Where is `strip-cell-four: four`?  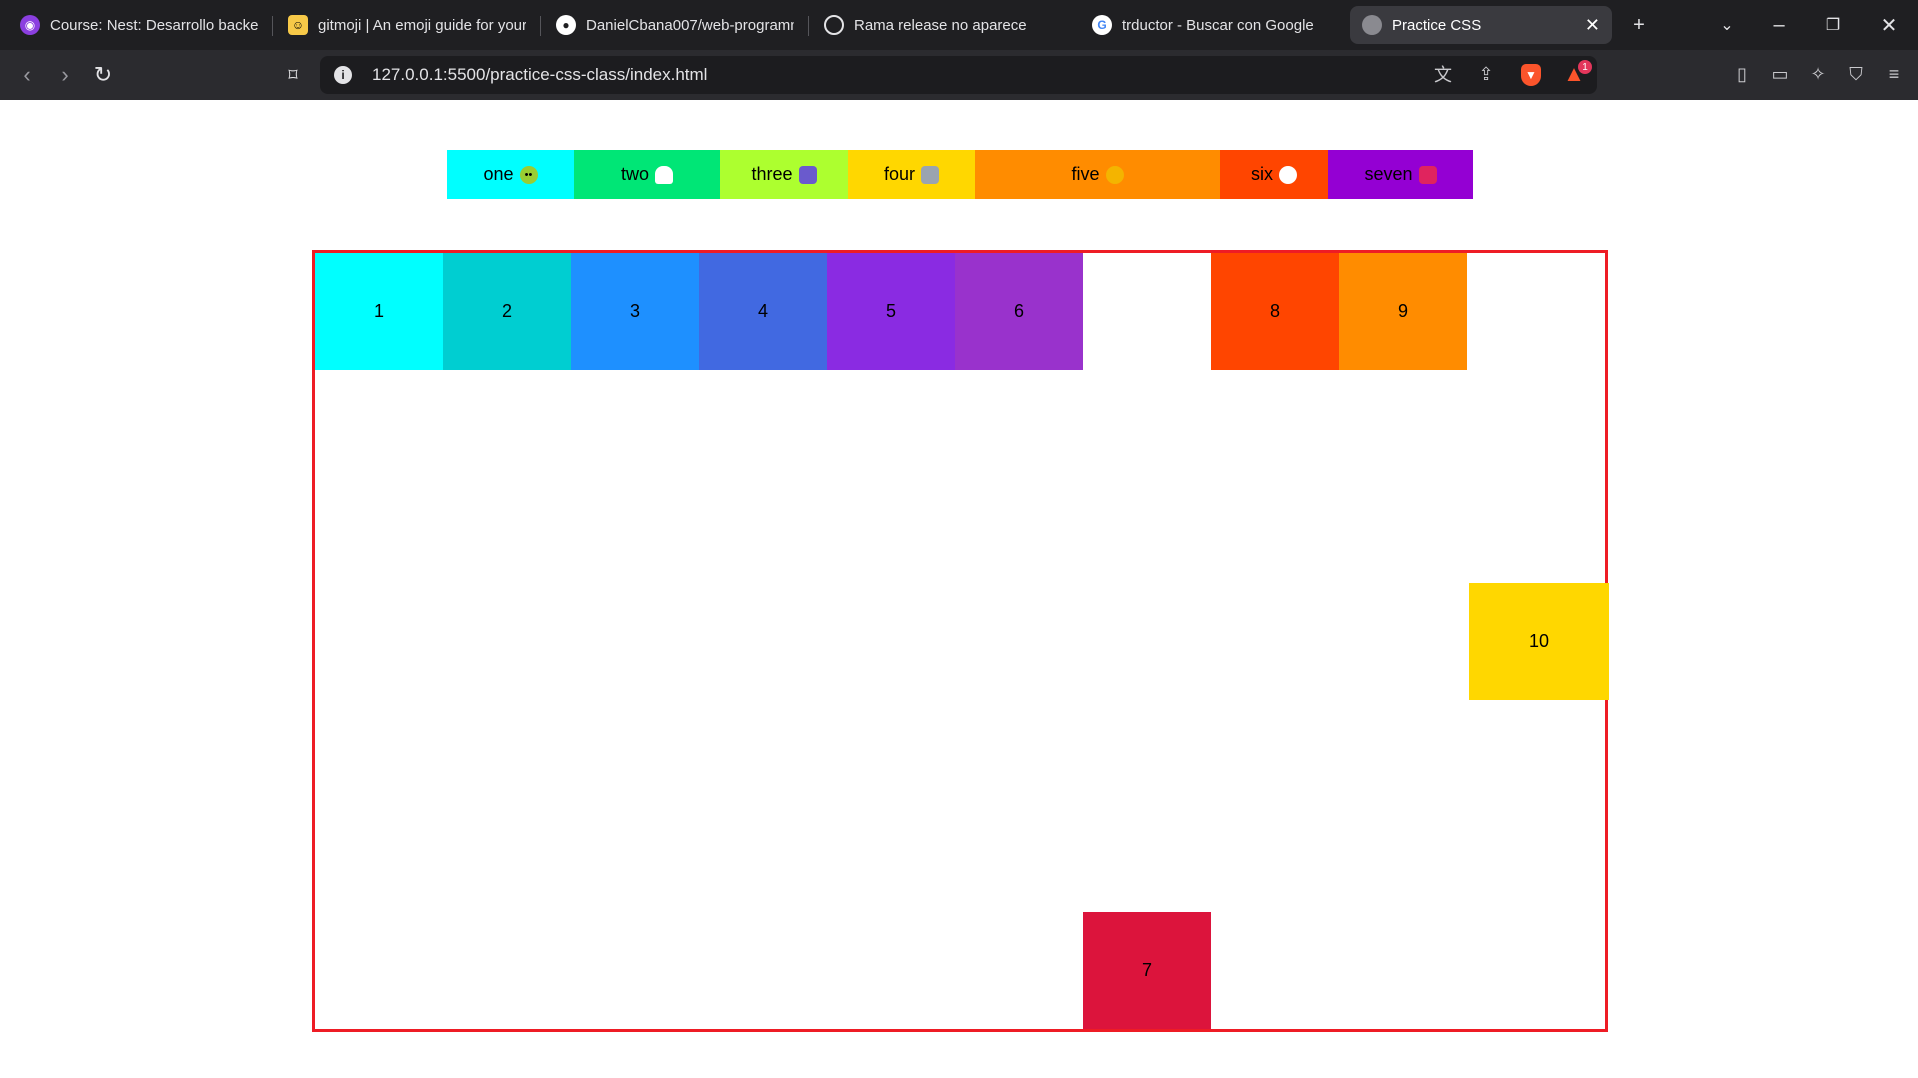
strip-cell-four: four is located at coordinates (911, 174).